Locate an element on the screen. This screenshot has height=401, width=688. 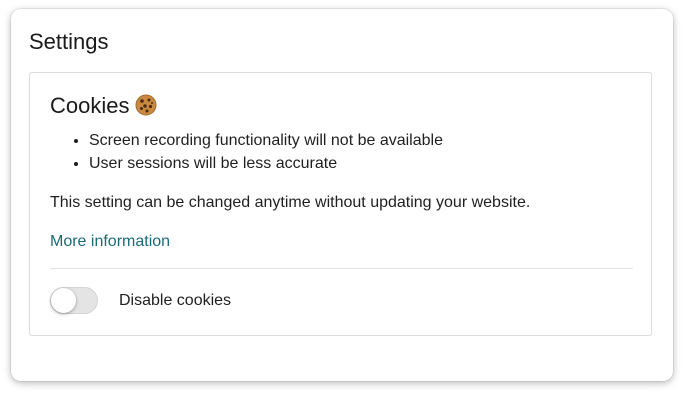
more-information-link: More information is located at coordinates (110, 242).